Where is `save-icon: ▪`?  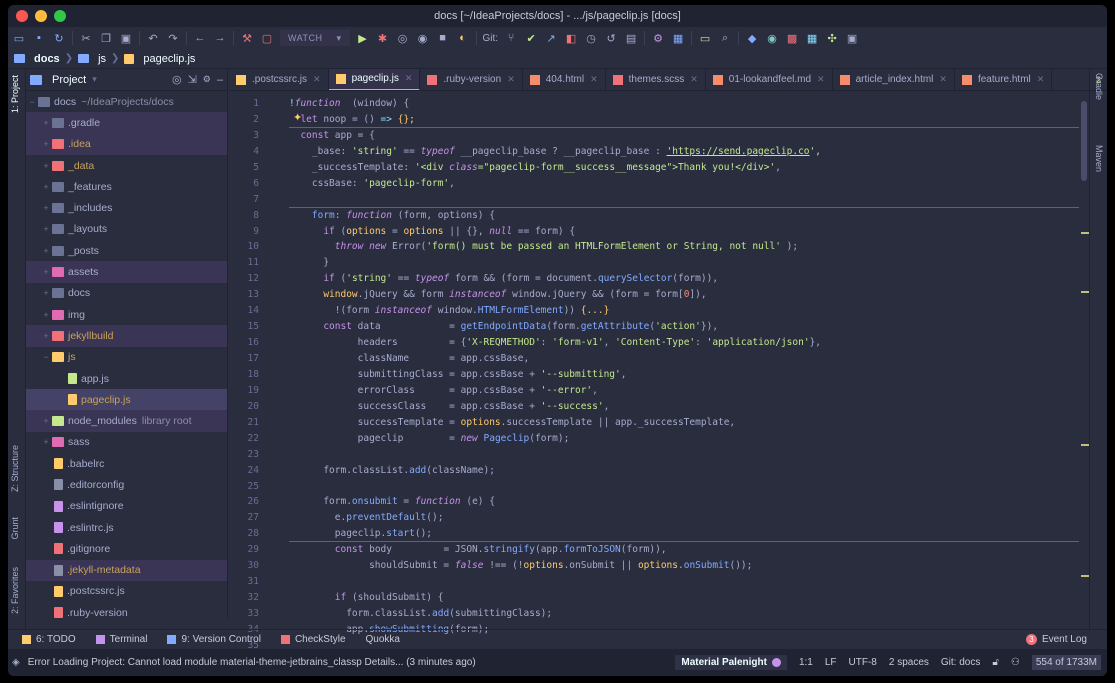
save-icon: ▪ is located at coordinates (39, 38).